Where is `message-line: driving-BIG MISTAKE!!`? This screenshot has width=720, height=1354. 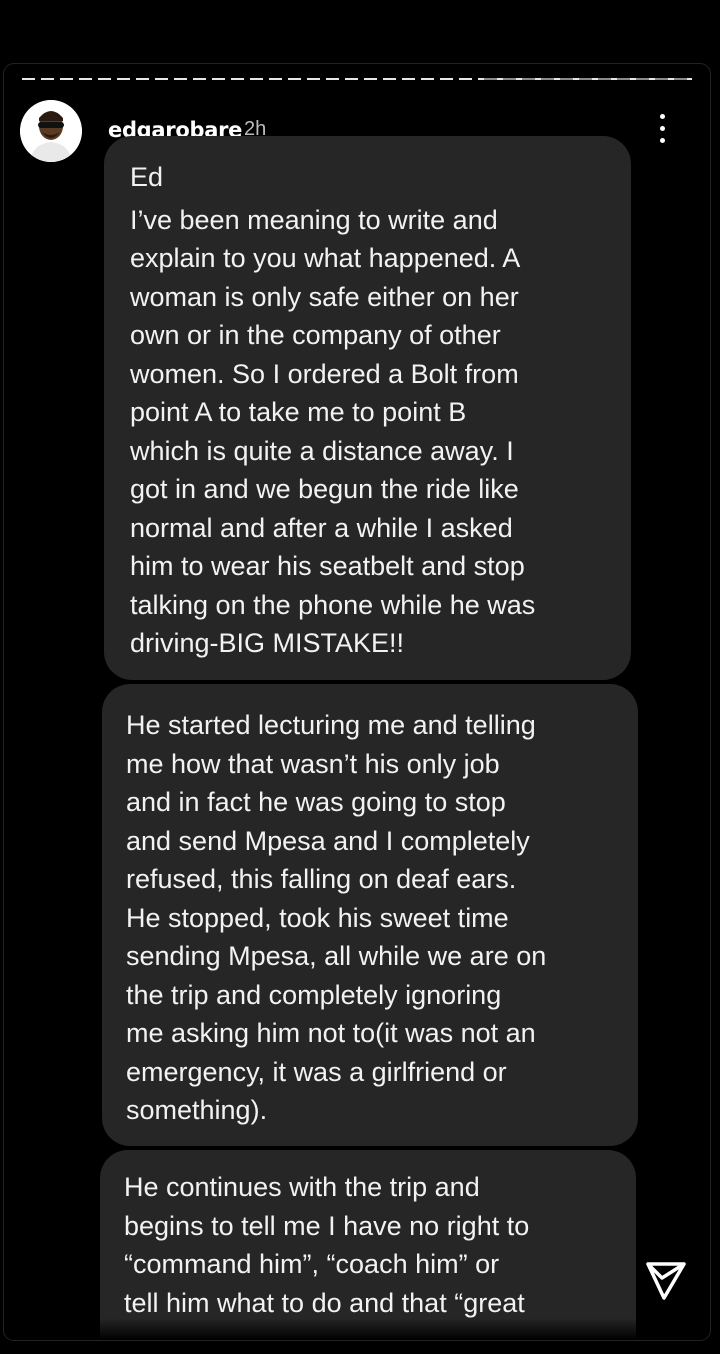 message-line: driving-BIG MISTAKE!! is located at coordinates (267, 643).